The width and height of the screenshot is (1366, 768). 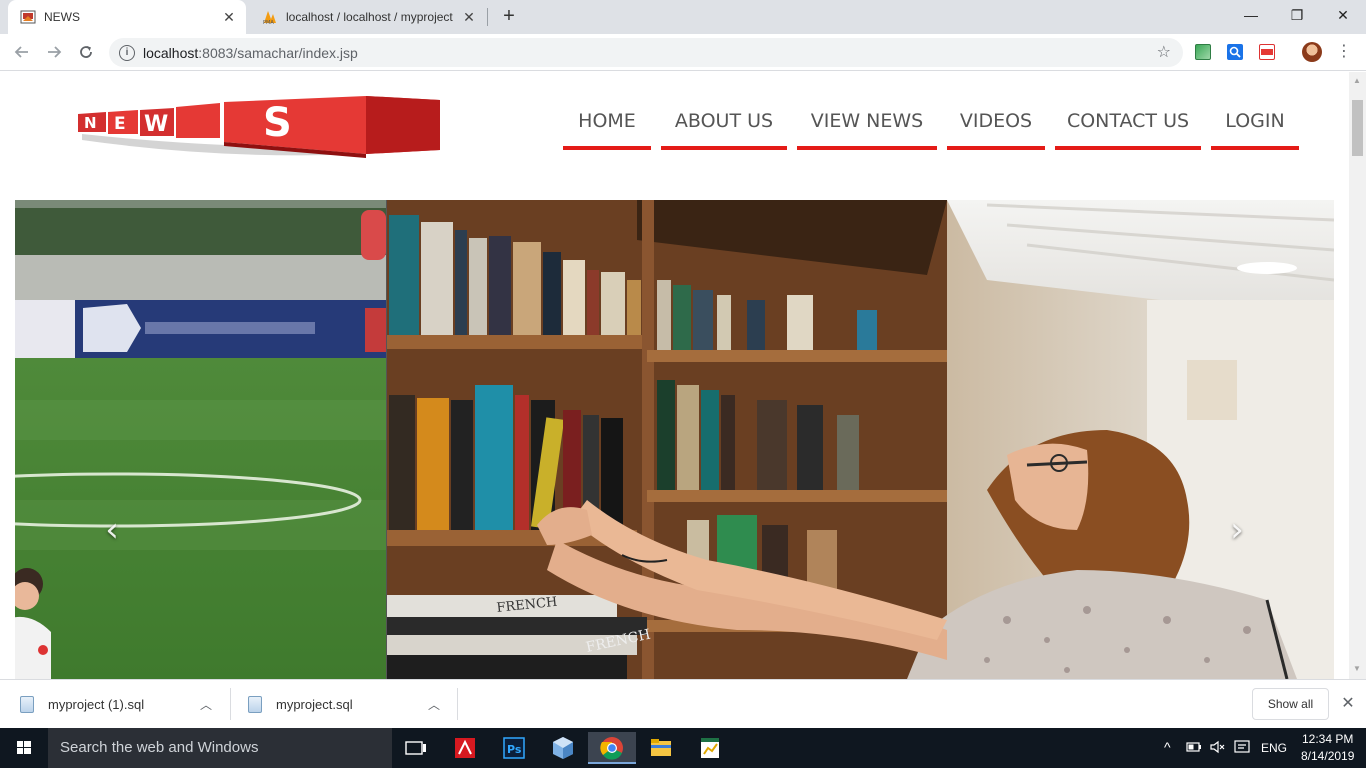 I want to click on tab-phpmyadmin: PMA localhost / localhost / myproject ✕, so click(x=368, y=17).